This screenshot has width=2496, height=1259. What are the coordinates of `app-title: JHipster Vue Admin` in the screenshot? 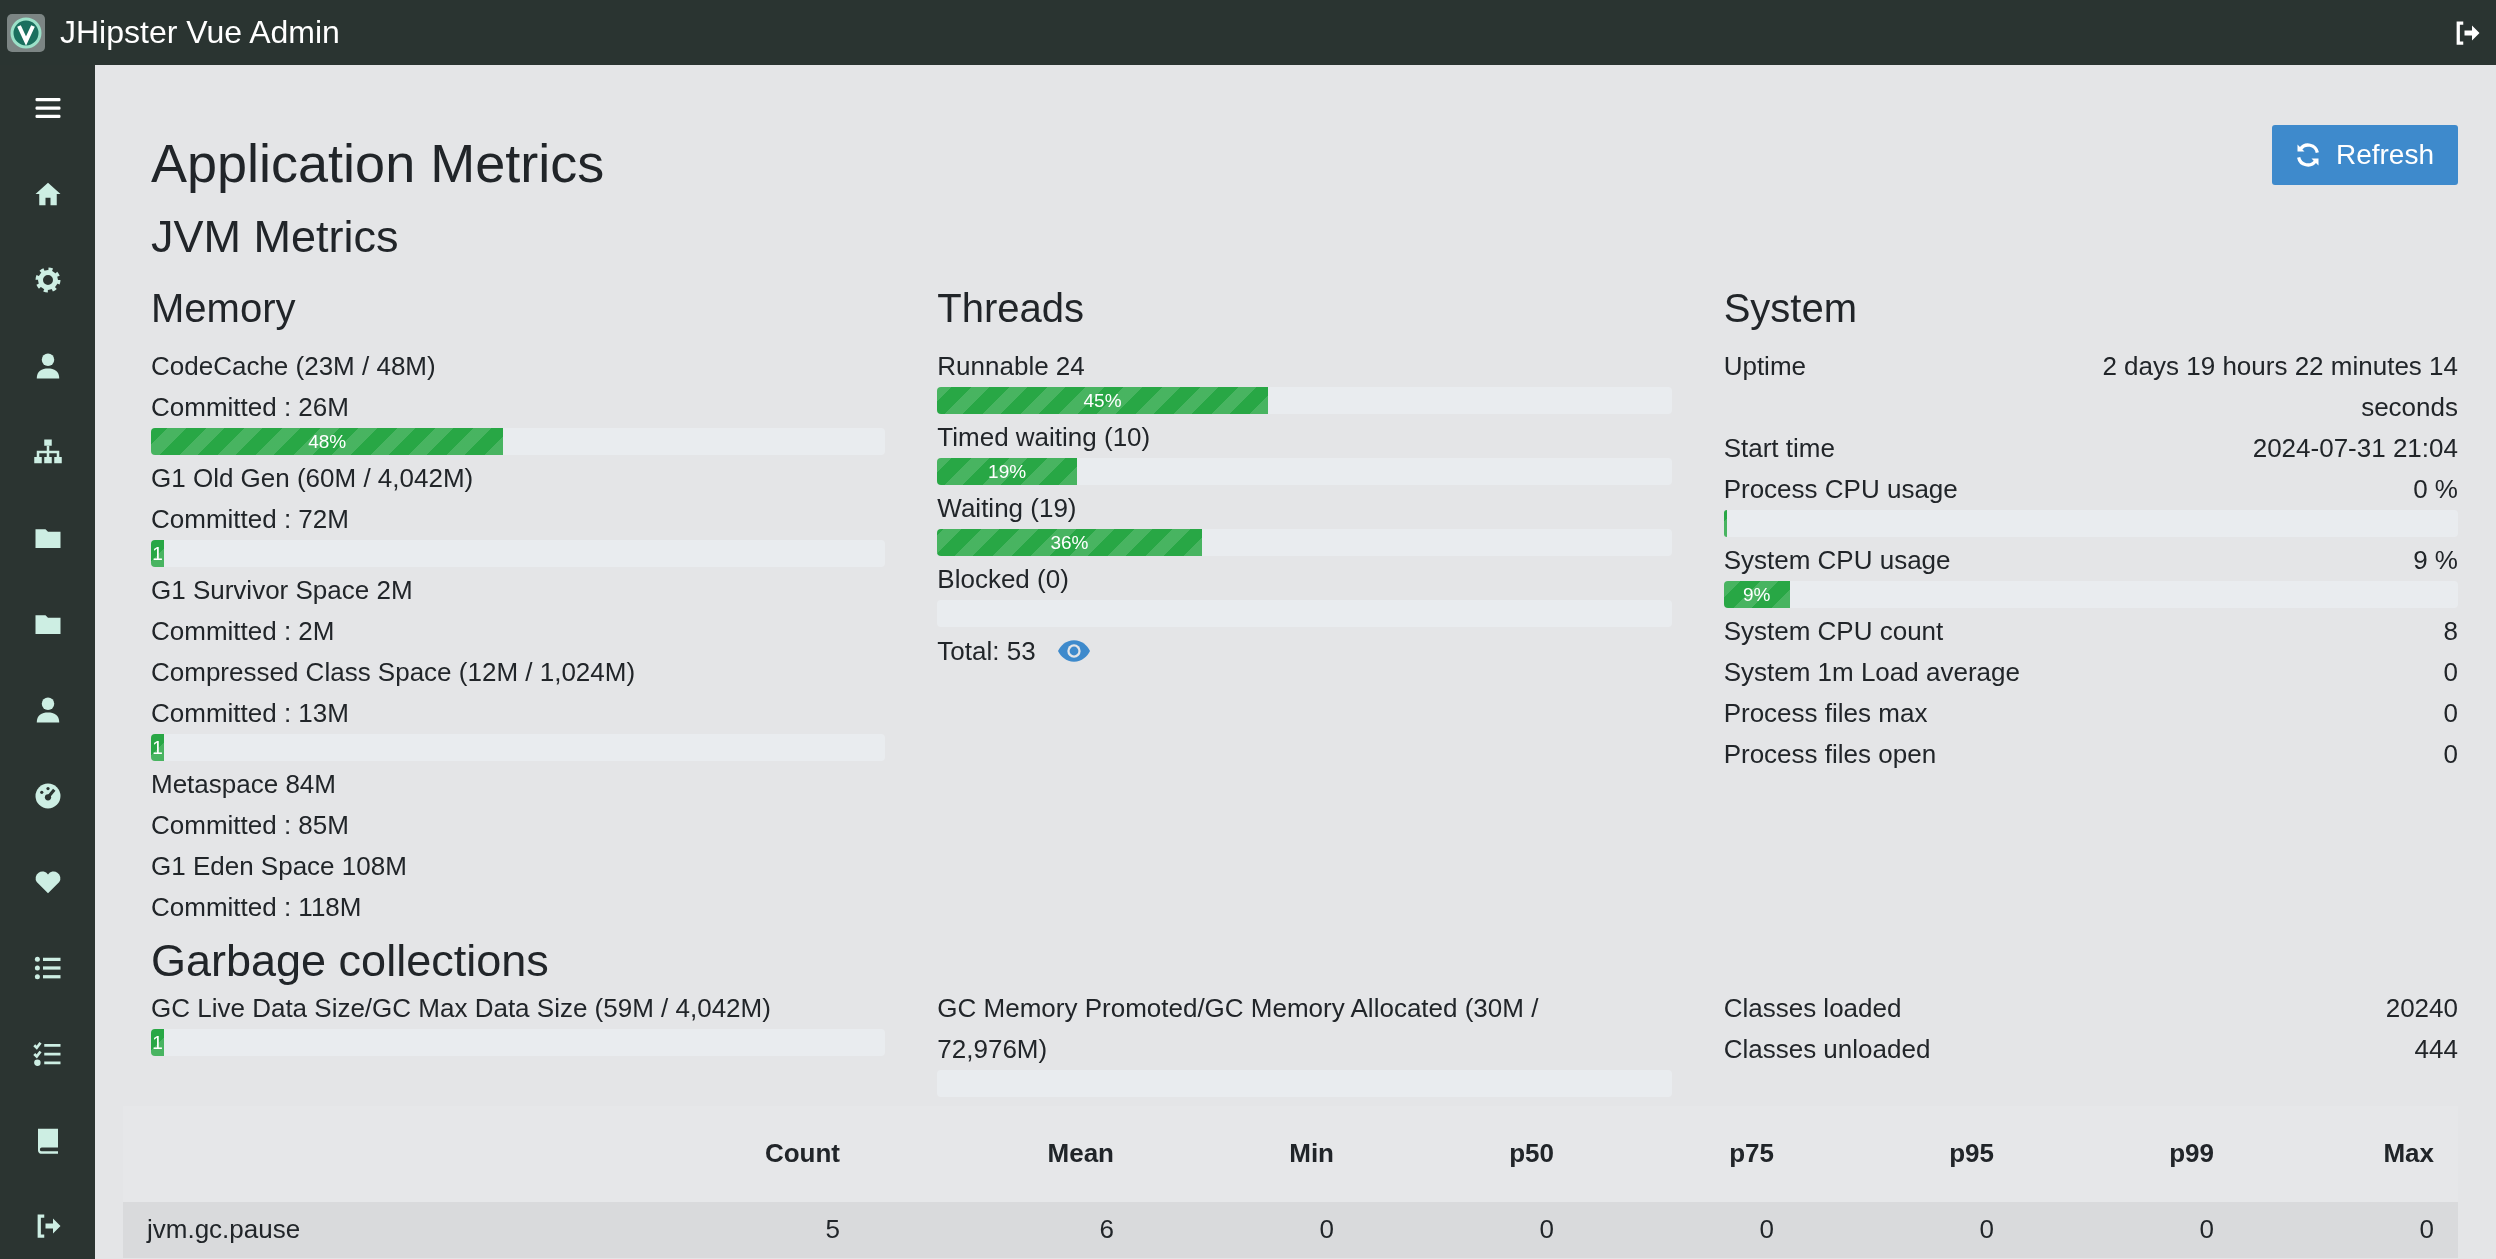 It's located at (200, 32).